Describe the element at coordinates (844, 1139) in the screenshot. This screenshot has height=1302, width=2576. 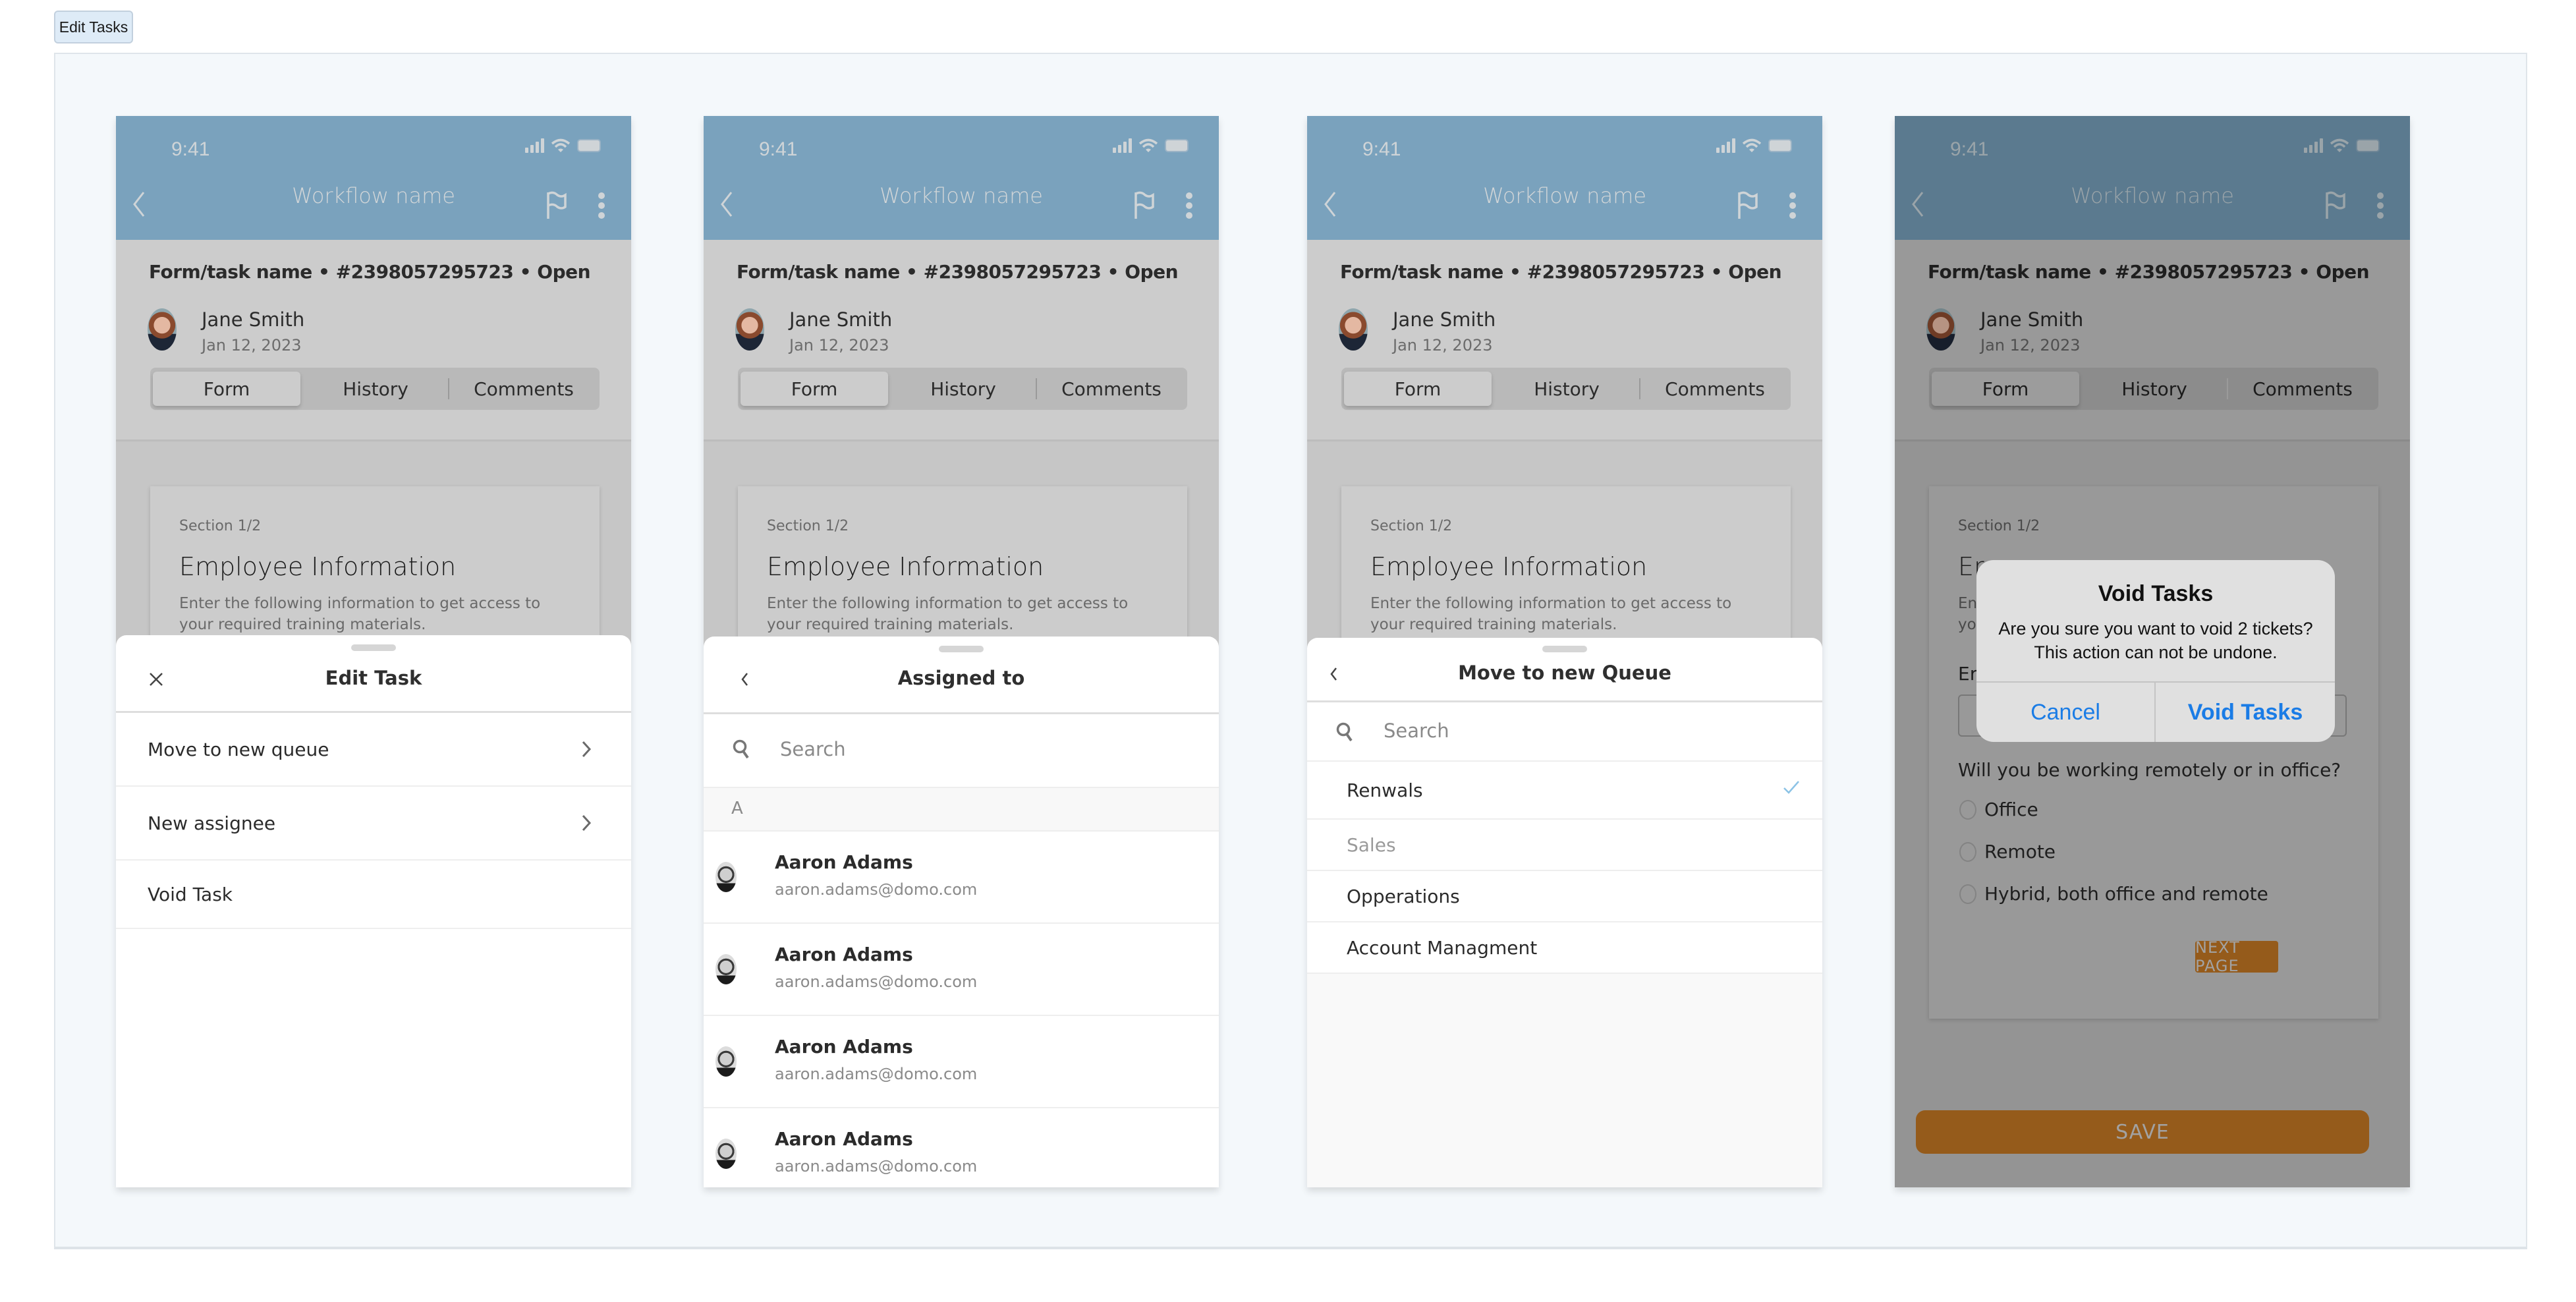
I see `person-name: Aaron Adams` at that location.